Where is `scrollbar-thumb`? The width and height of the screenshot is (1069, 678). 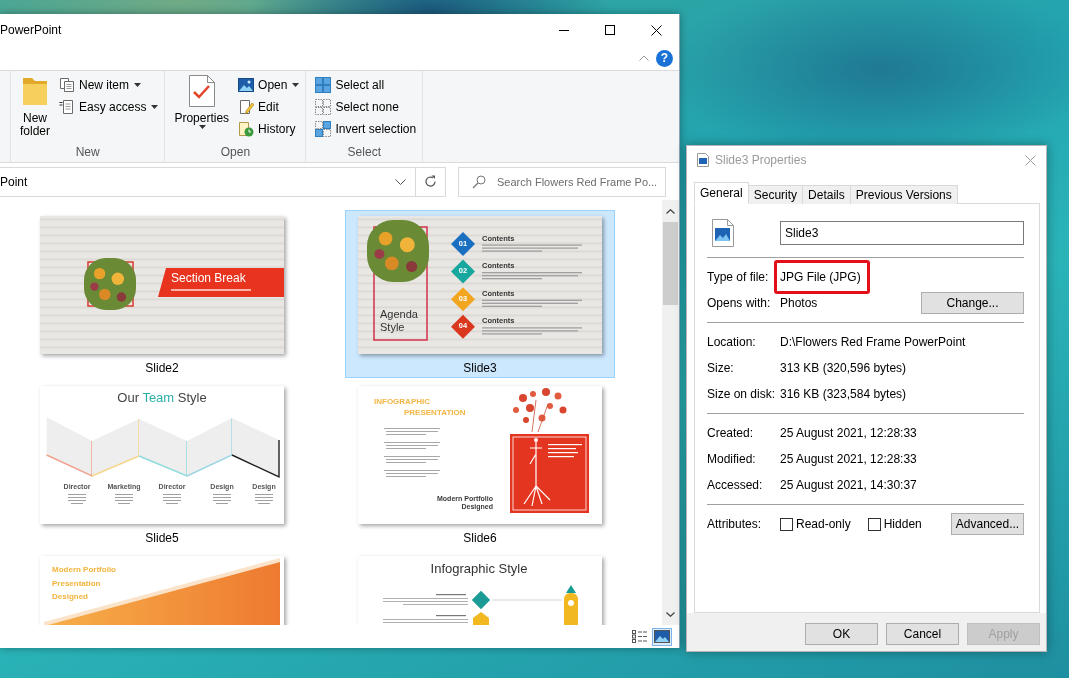 scrollbar-thumb is located at coordinates (670, 263).